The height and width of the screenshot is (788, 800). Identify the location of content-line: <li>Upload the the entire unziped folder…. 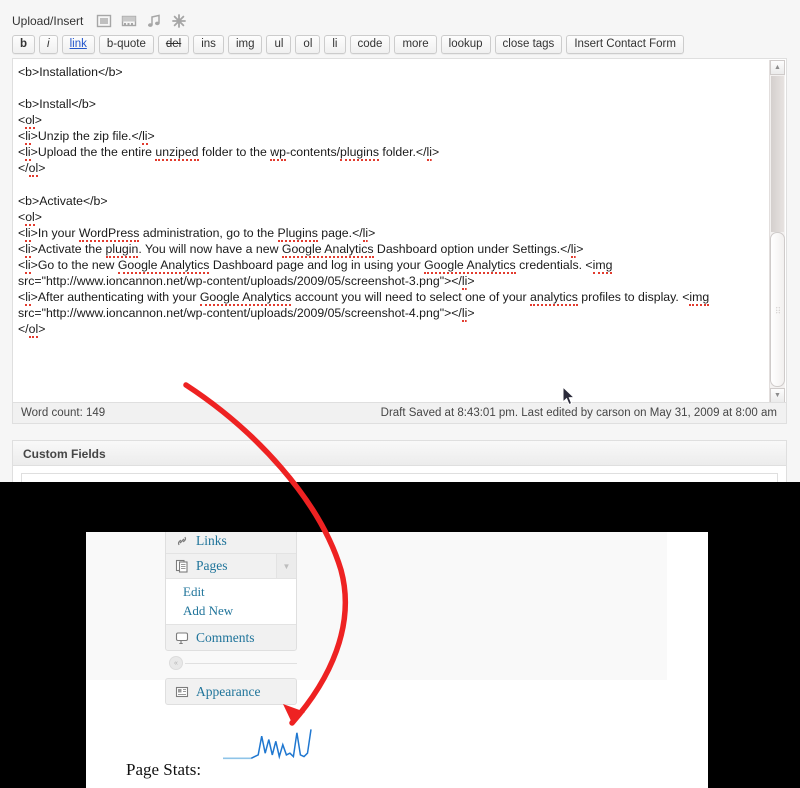
(229, 153).